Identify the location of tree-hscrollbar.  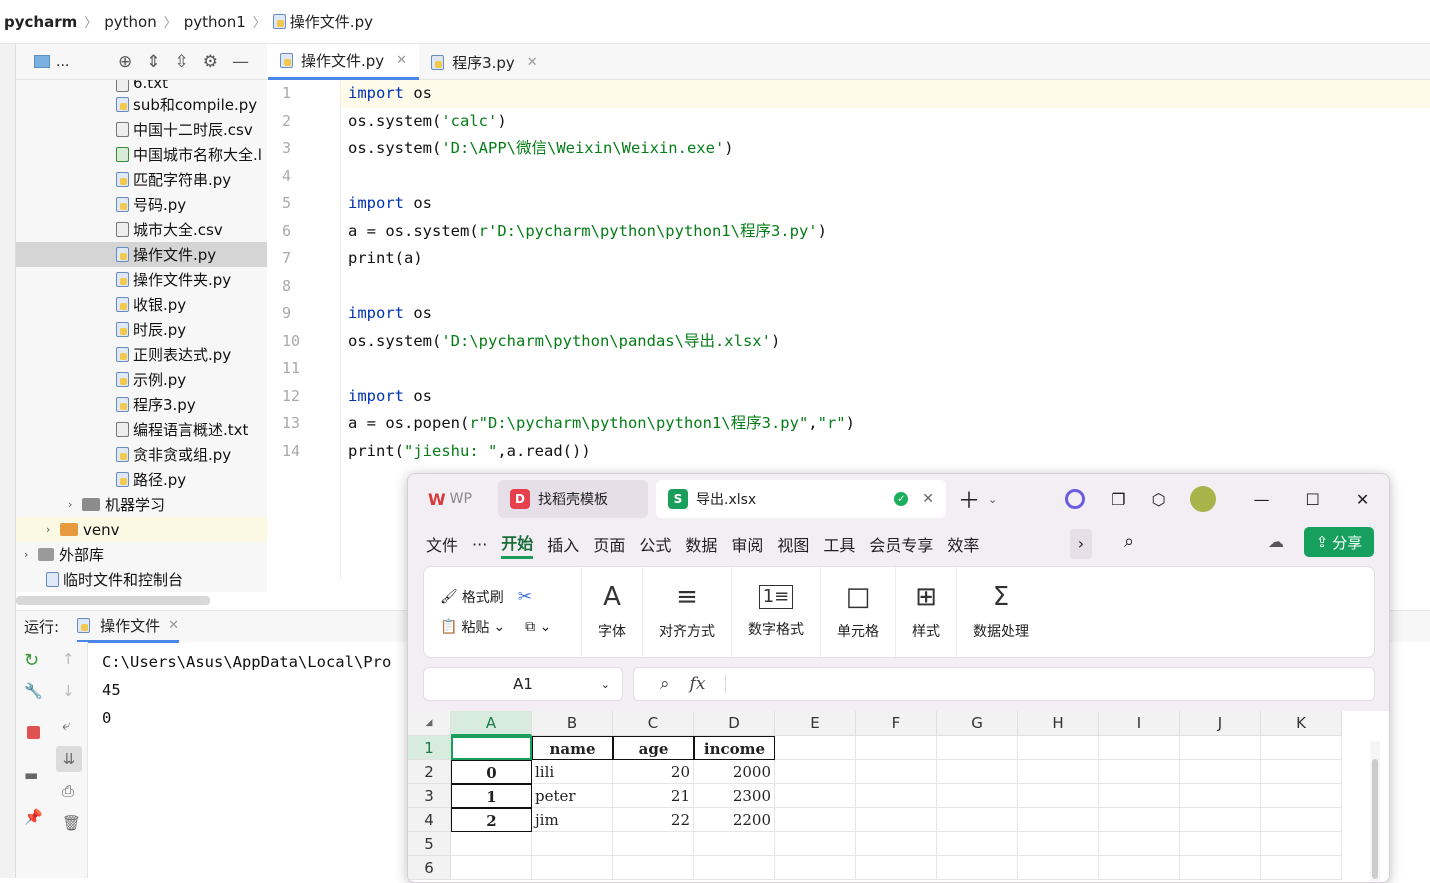
(113, 600).